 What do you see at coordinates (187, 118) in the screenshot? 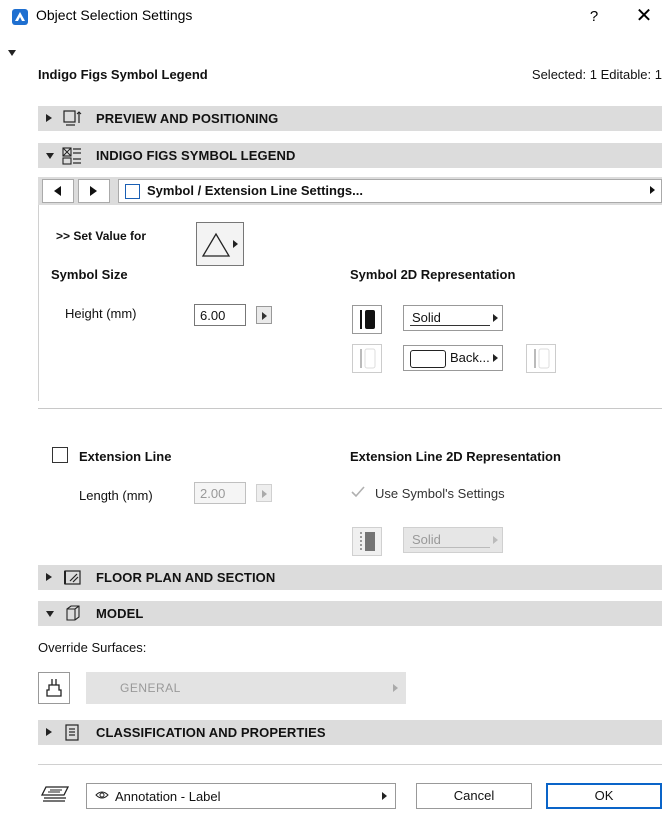
I see `section-label: PREVIEW AND POSITIONING` at bounding box center [187, 118].